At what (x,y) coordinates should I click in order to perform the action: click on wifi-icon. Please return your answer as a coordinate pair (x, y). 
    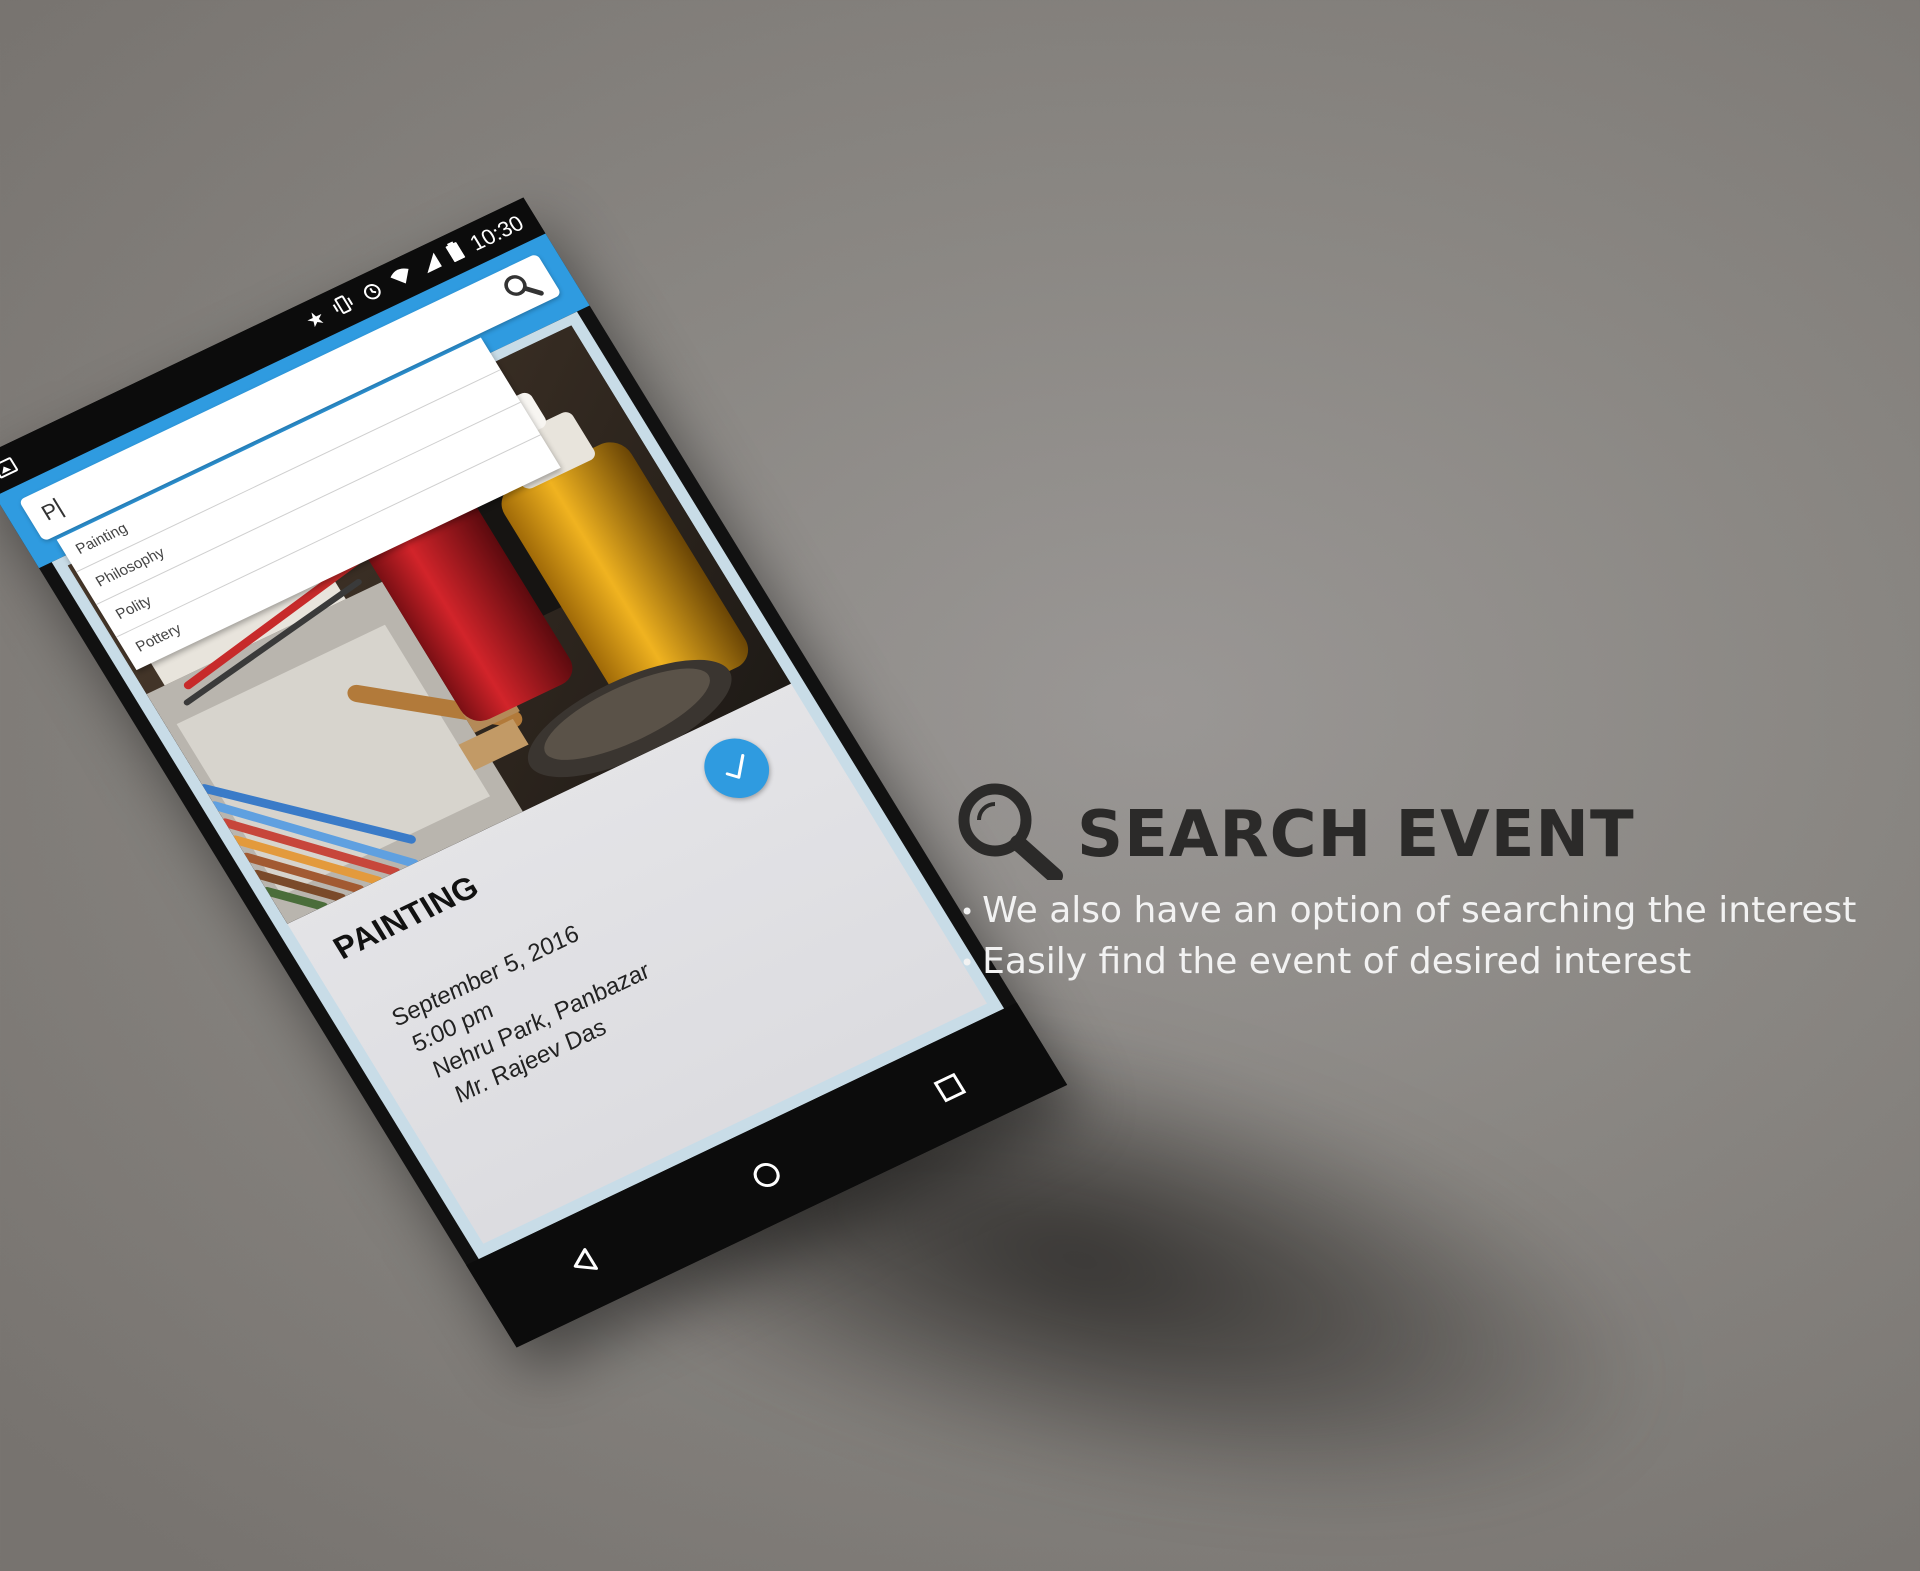
    Looking at the image, I should click on (402, 278).